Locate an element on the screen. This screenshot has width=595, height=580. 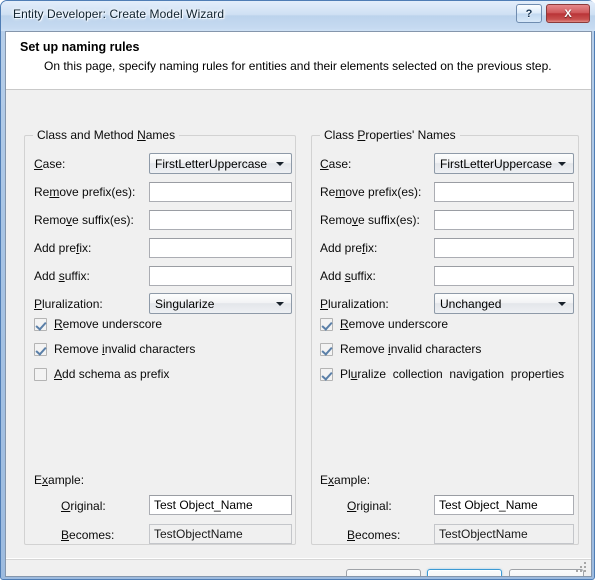
field-label-left-5: Pluralization: is located at coordinates (68, 304).